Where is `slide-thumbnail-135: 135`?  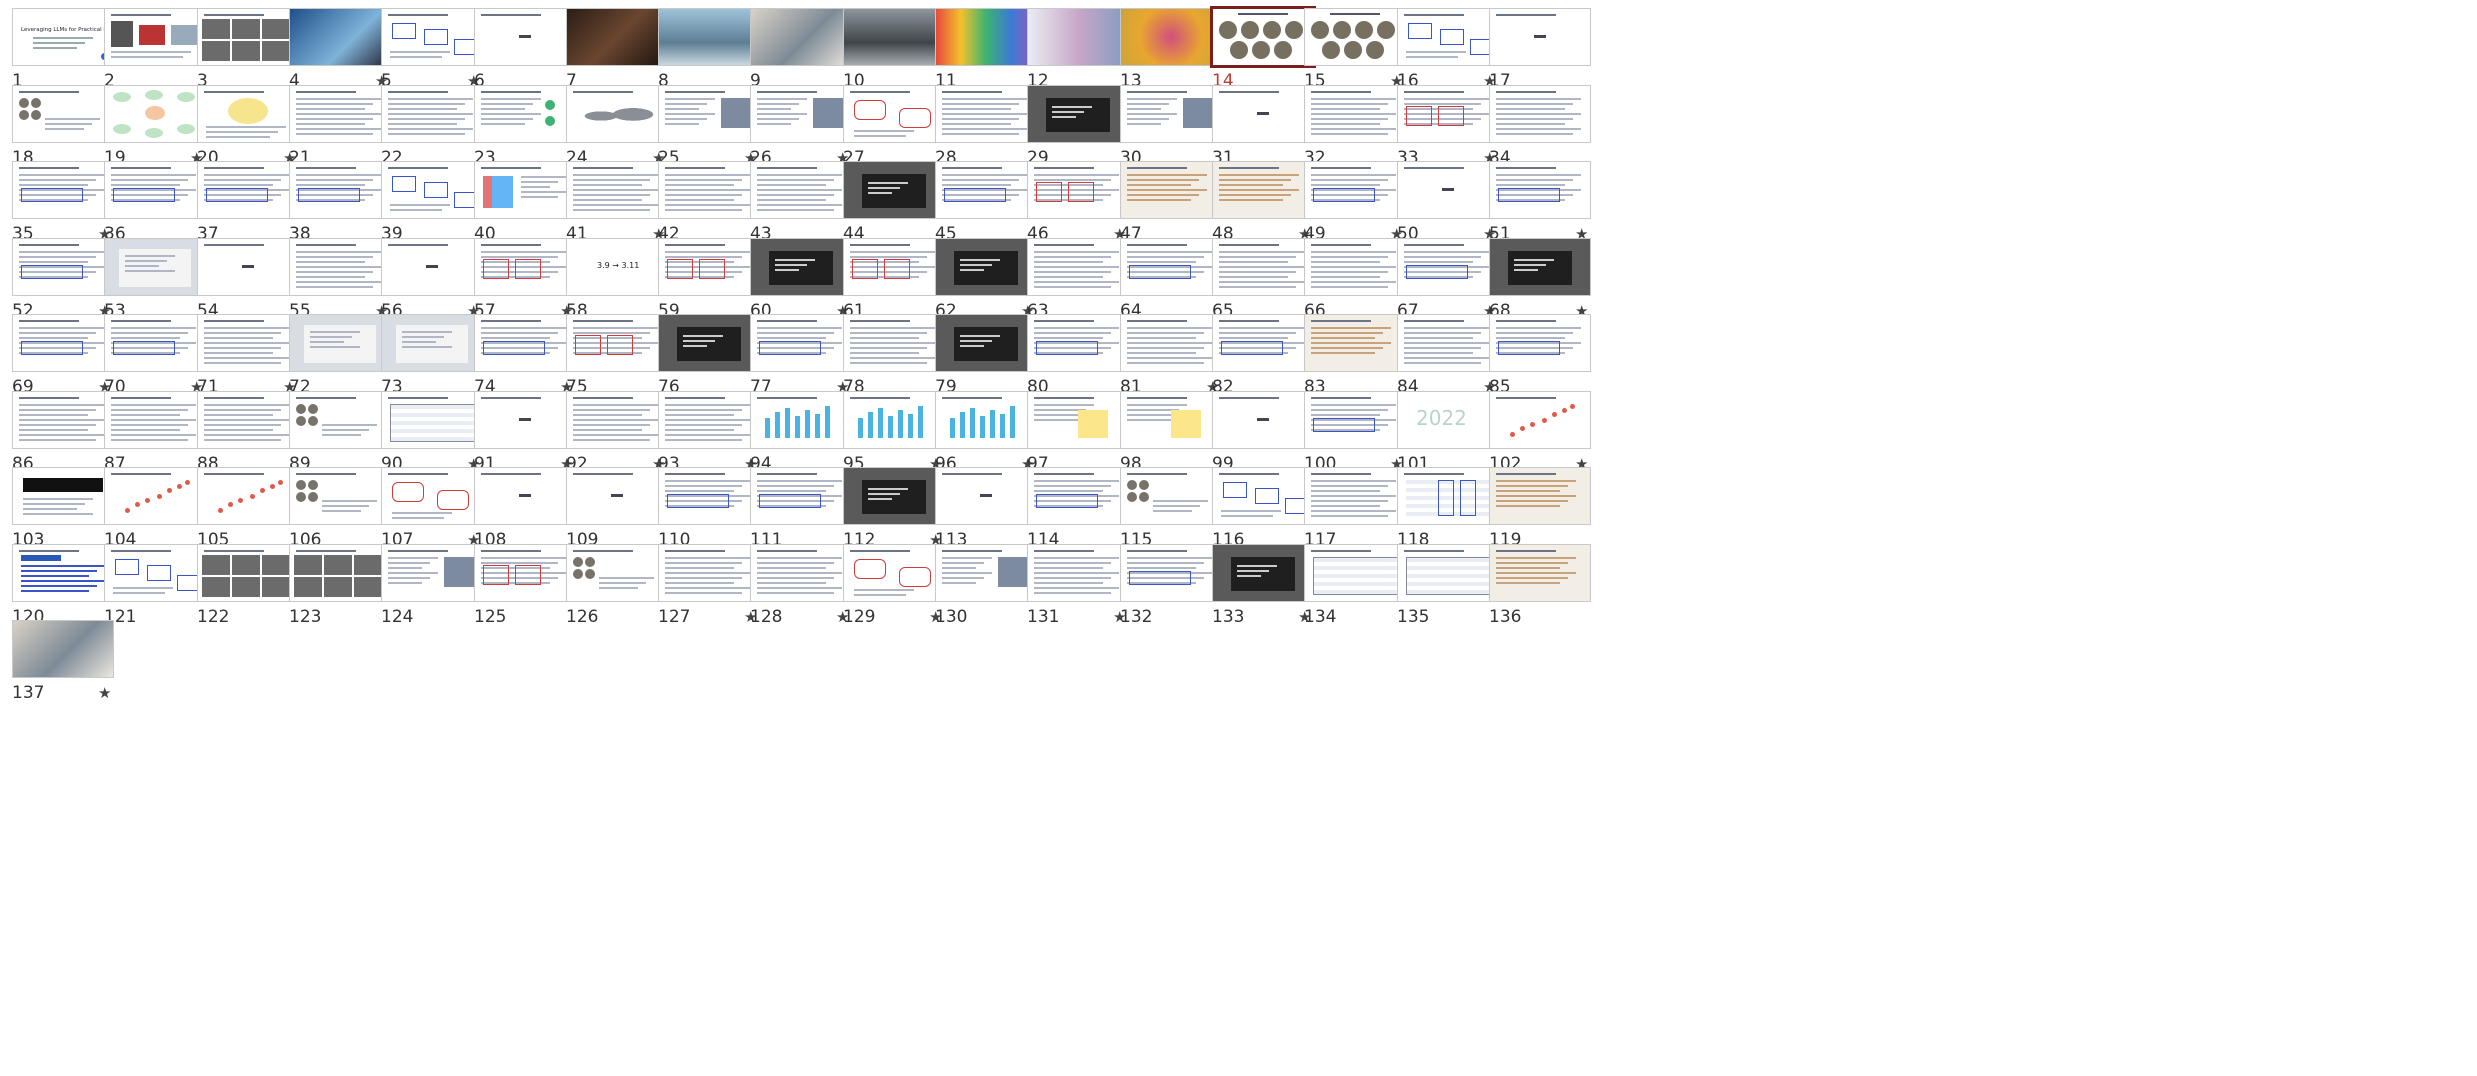
slide-thumbnail-135: 135 is located at coordinates (1448, 591).